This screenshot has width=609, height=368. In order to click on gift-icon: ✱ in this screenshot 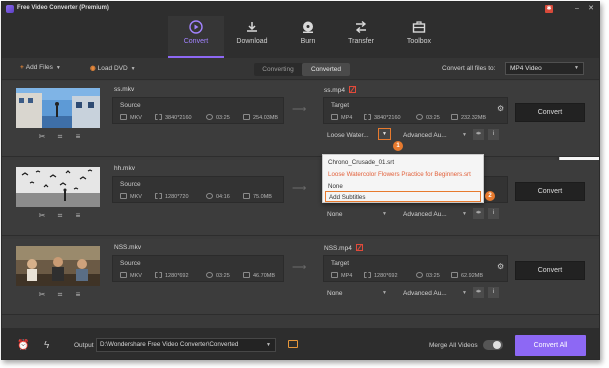, I will do `click(549, 9)`.